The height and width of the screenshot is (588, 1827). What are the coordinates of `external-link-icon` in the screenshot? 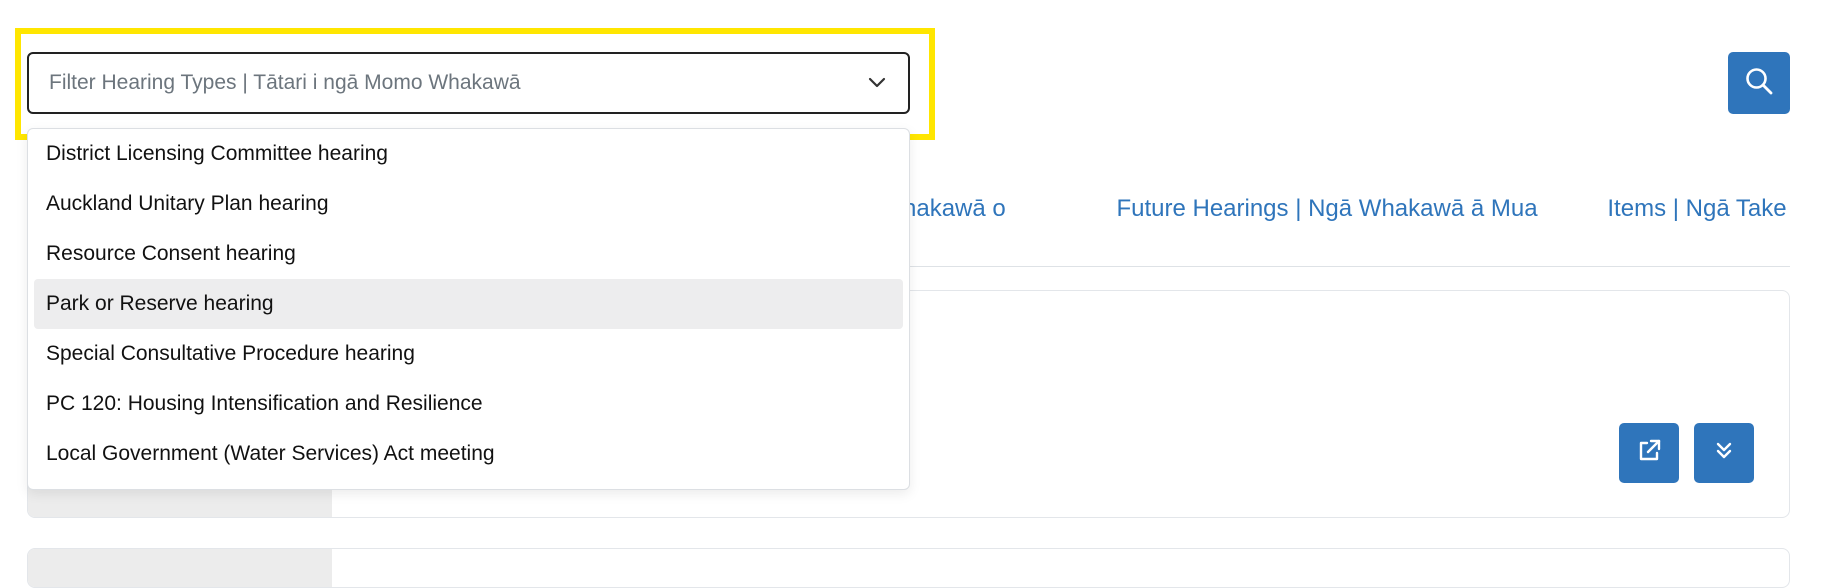 It's located at (1649, 453).